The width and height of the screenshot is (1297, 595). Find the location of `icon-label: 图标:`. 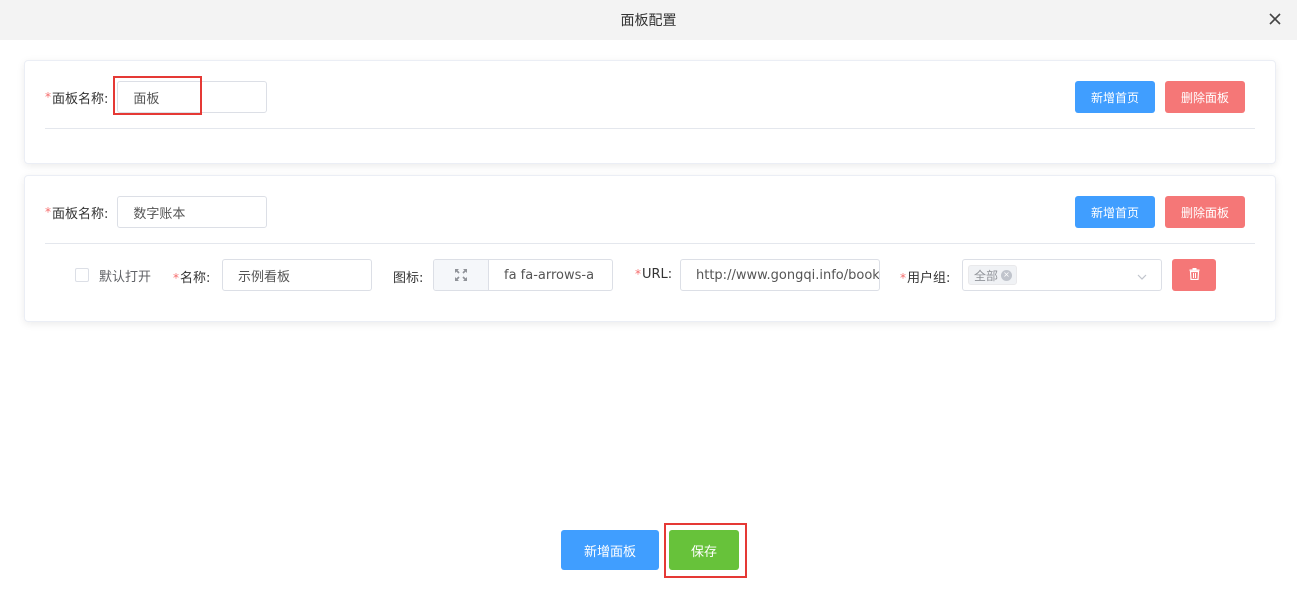

icon-label: 图标: is located at coordinates (408, 278).